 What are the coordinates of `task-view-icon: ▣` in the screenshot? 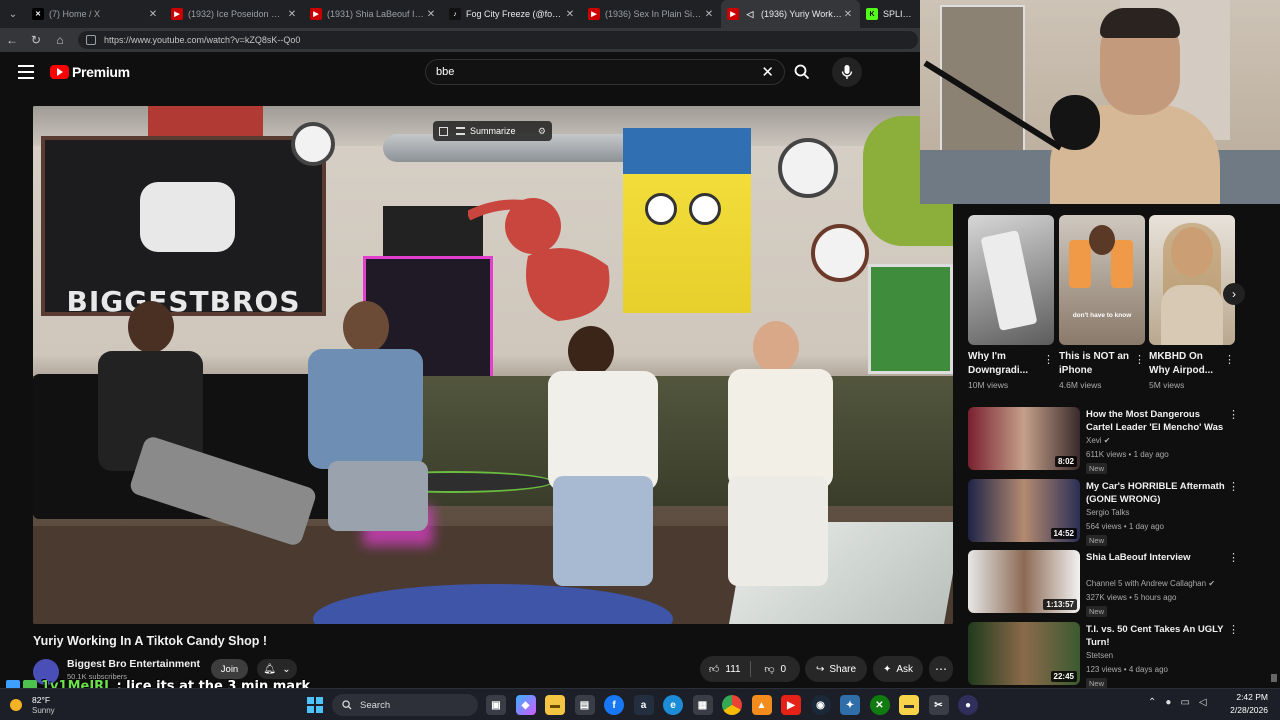 It's located at (496, 705).